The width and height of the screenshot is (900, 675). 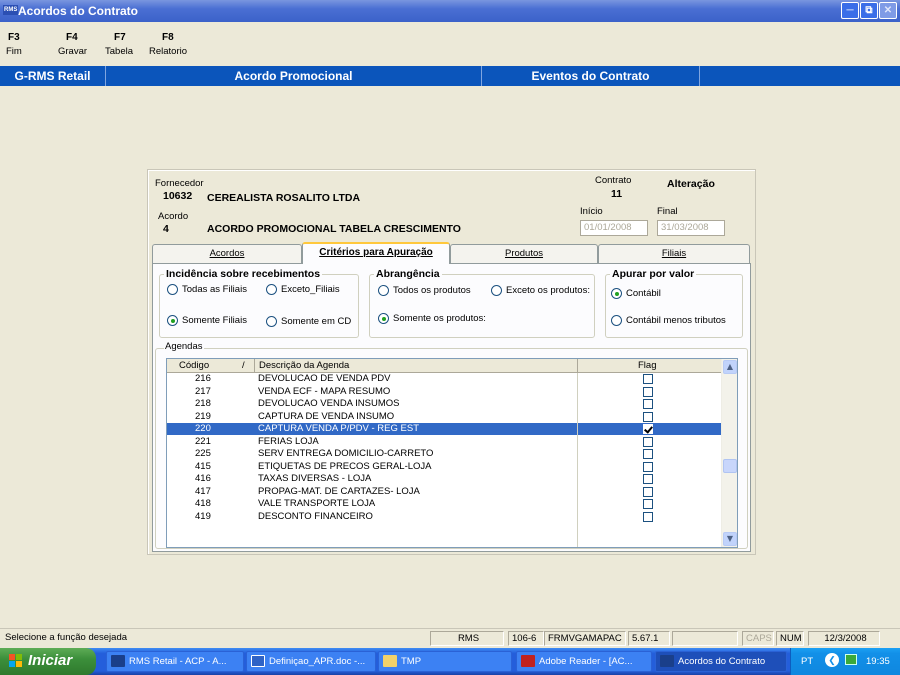 I want to click on radio-exceto-filiais: Exceto_Filiais, so click(x=303, y=289).